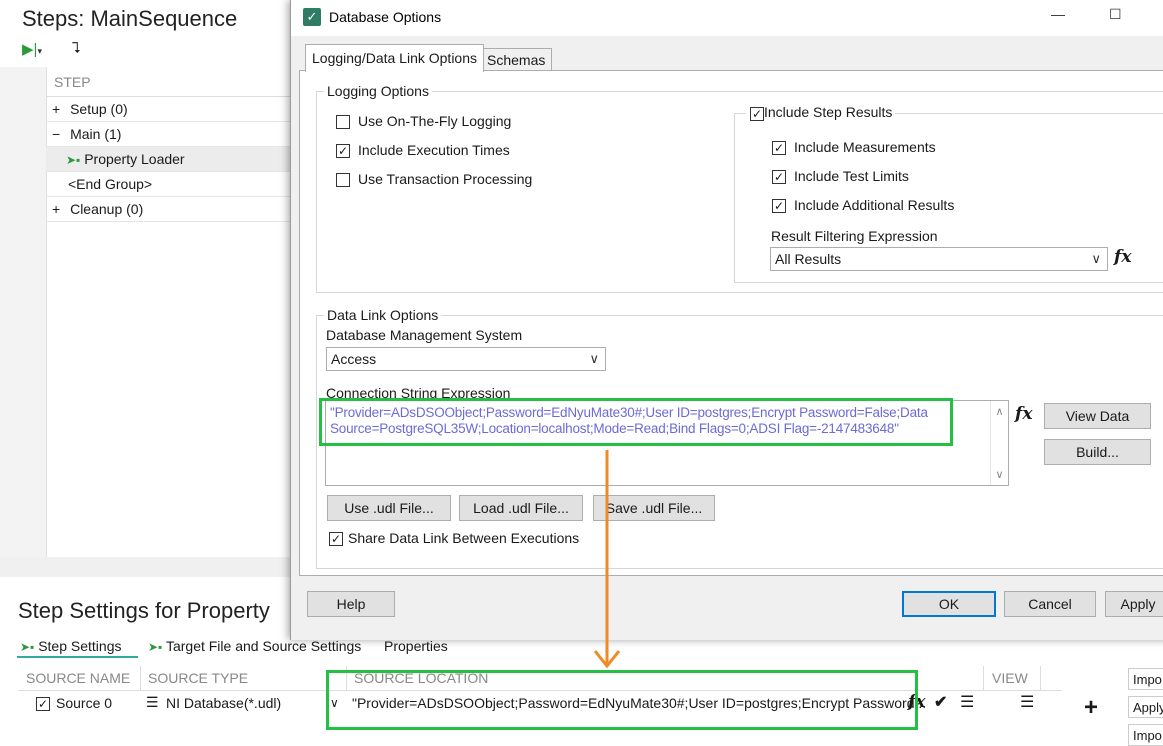  I want to click on transaction-processing-checkbox, so click(343, 180).